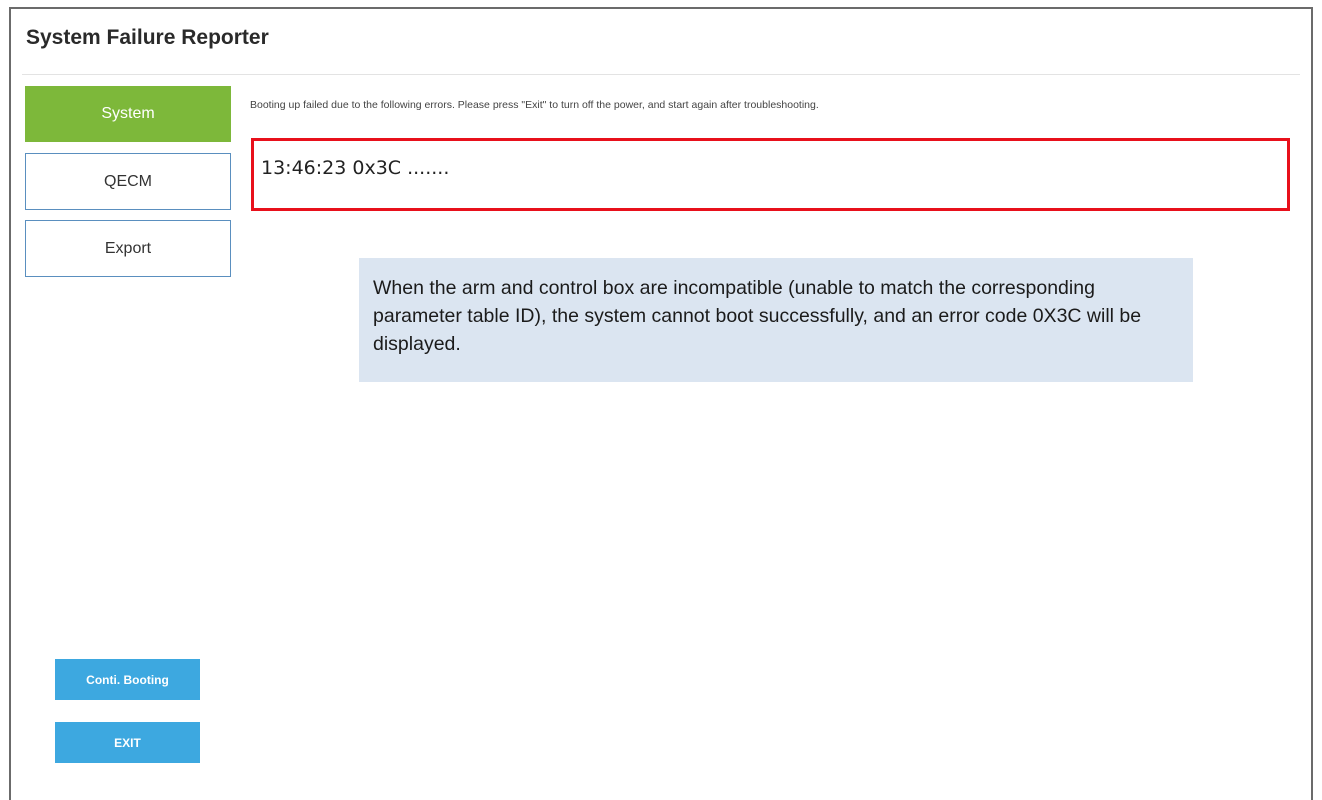  I want to click on conti-booting-button: Conti. Booting, so click(127, 679).